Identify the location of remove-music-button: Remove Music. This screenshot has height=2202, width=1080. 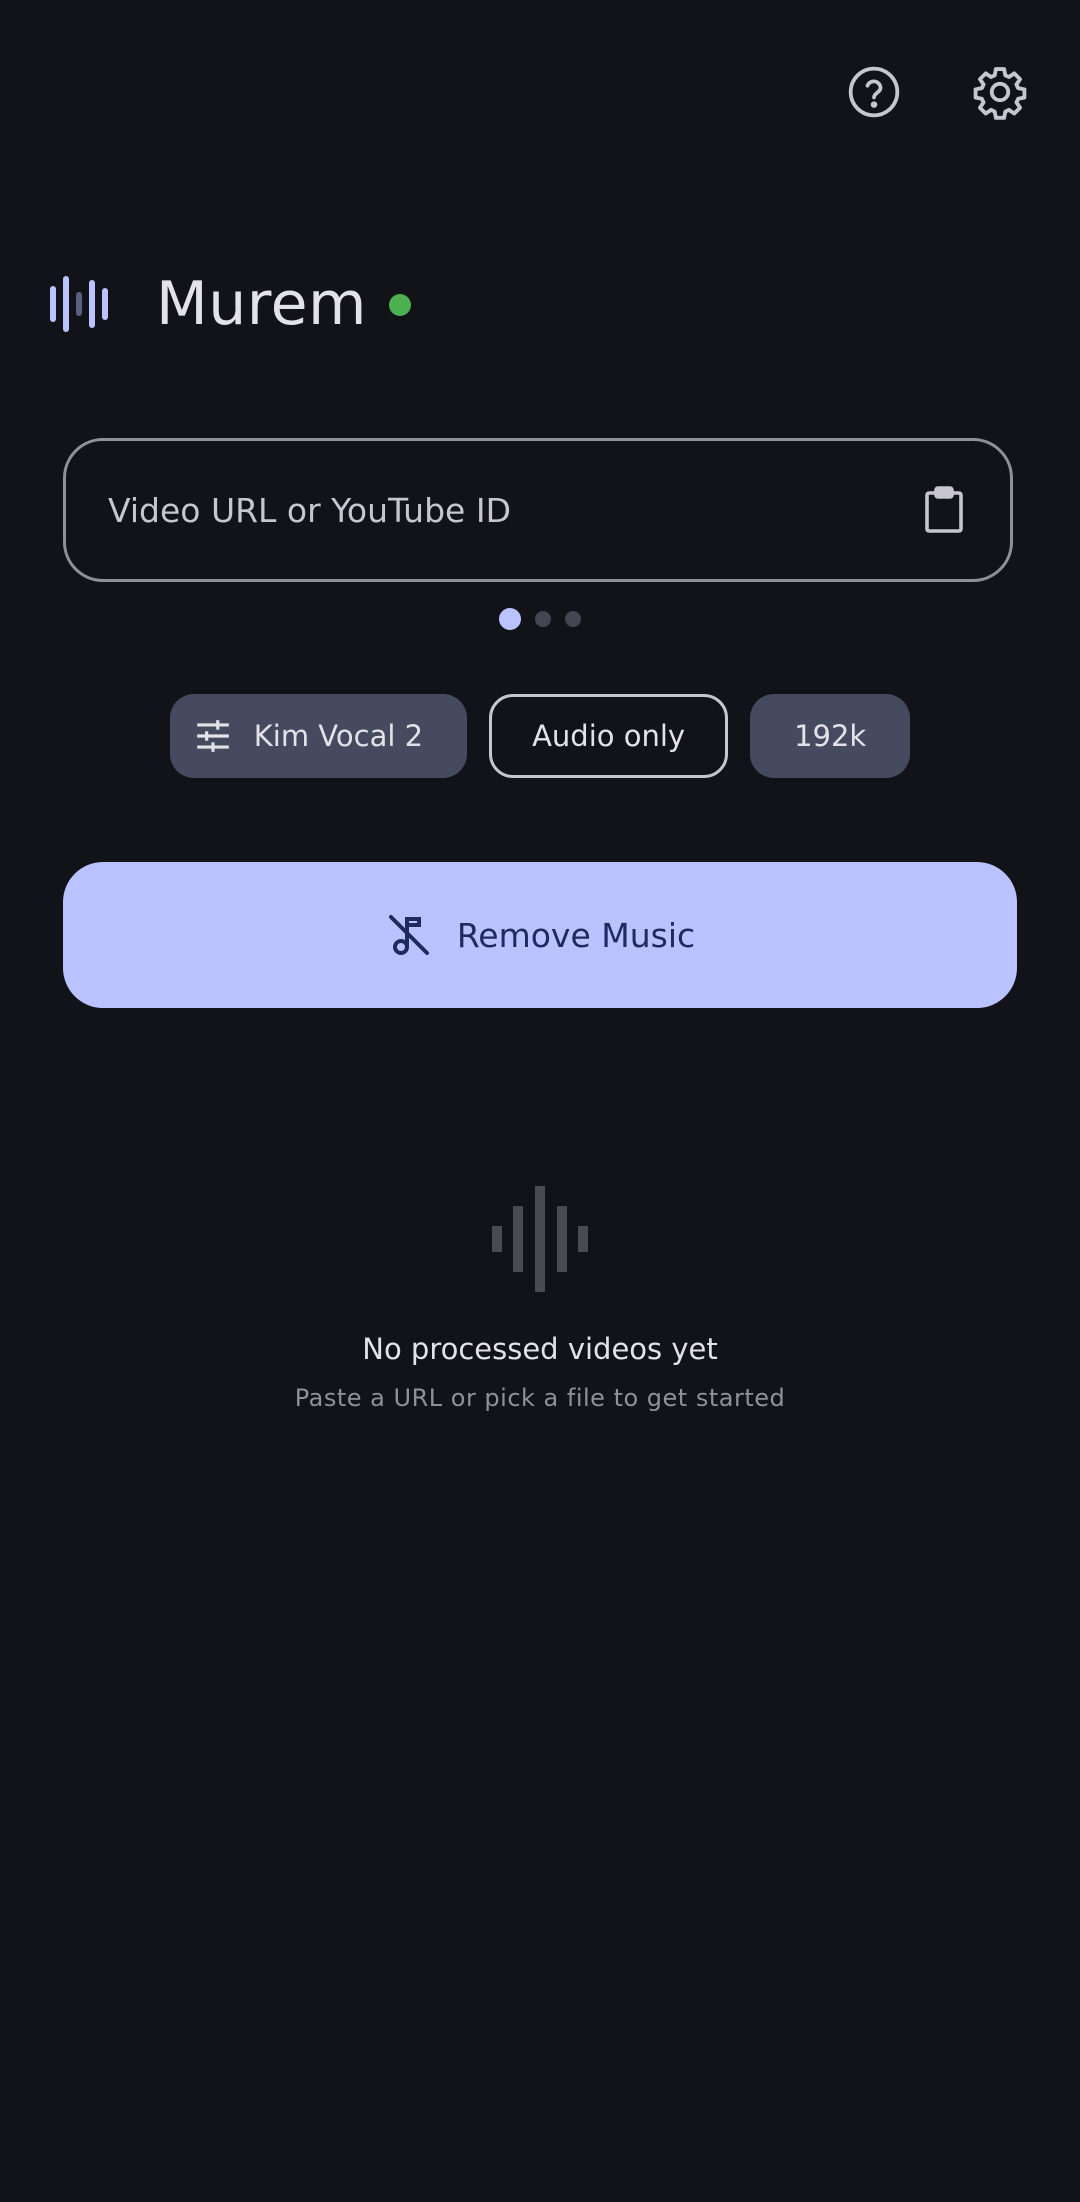
(540, 935).